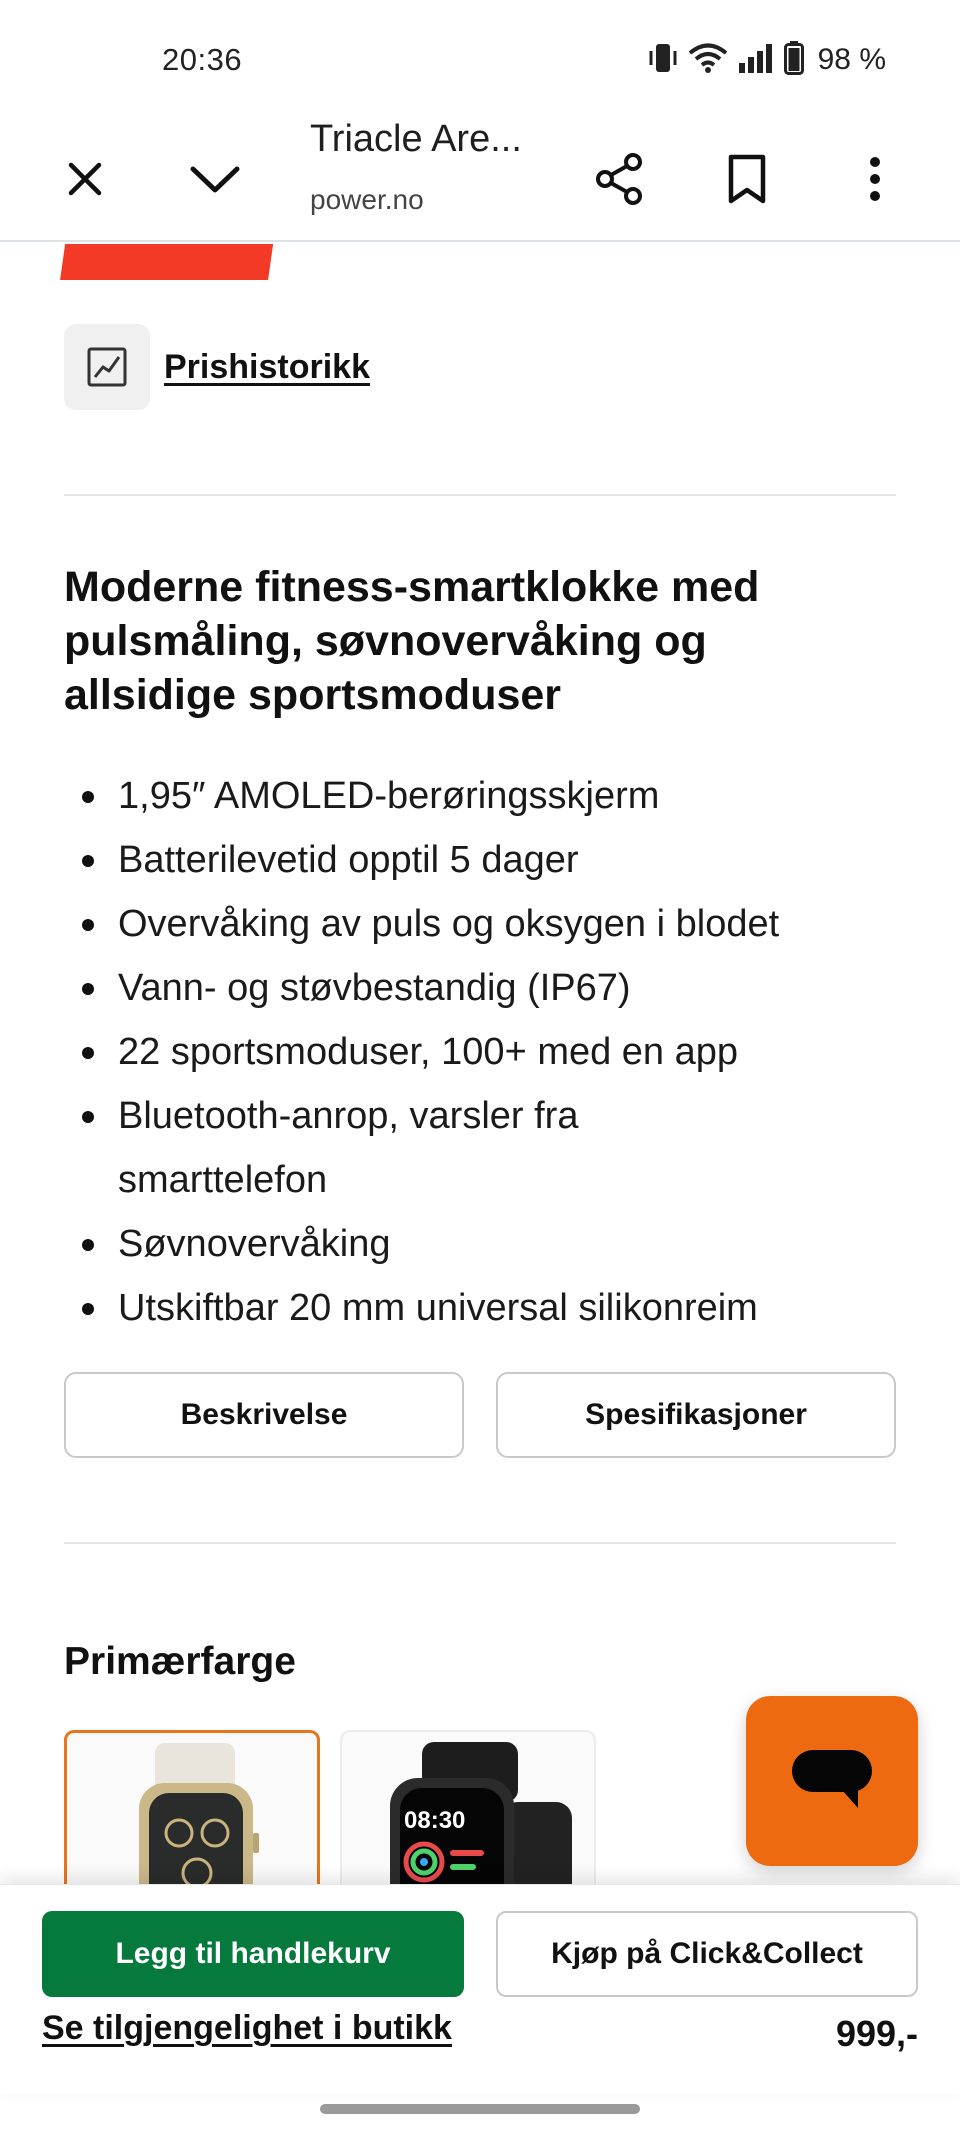  What do you see at coordinates (367, 200) in the screenshot?
I see `page-domain: power.no` at bounding box center [367, 200].